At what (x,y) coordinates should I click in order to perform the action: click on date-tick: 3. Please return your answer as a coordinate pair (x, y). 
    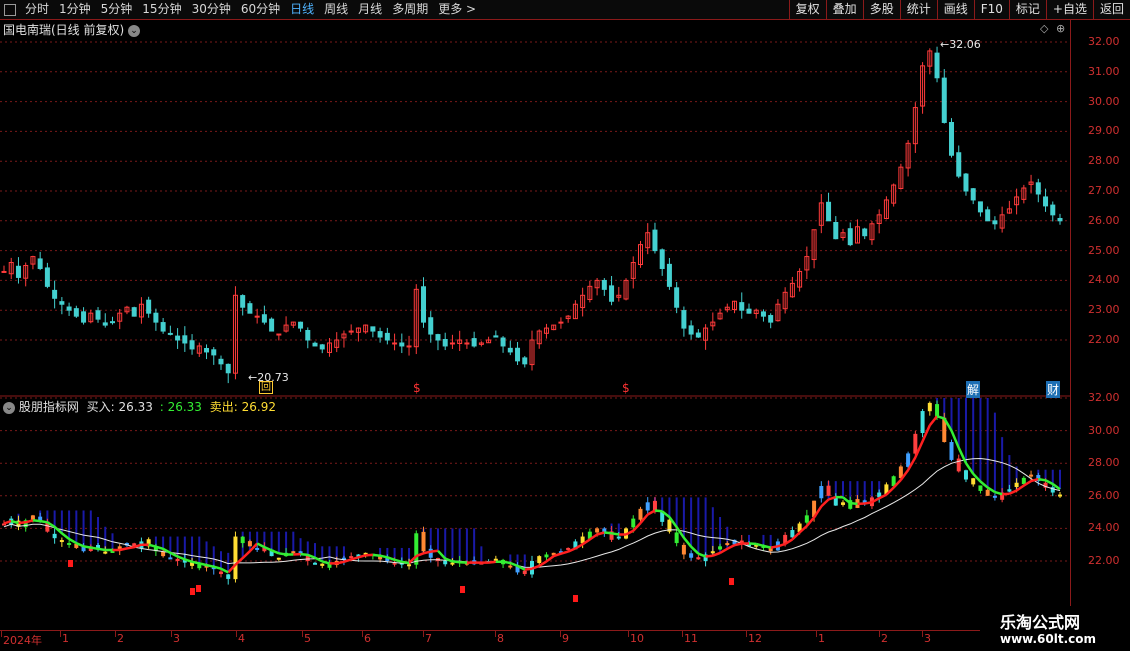
    Looking at the image, I should click on (176, 638).